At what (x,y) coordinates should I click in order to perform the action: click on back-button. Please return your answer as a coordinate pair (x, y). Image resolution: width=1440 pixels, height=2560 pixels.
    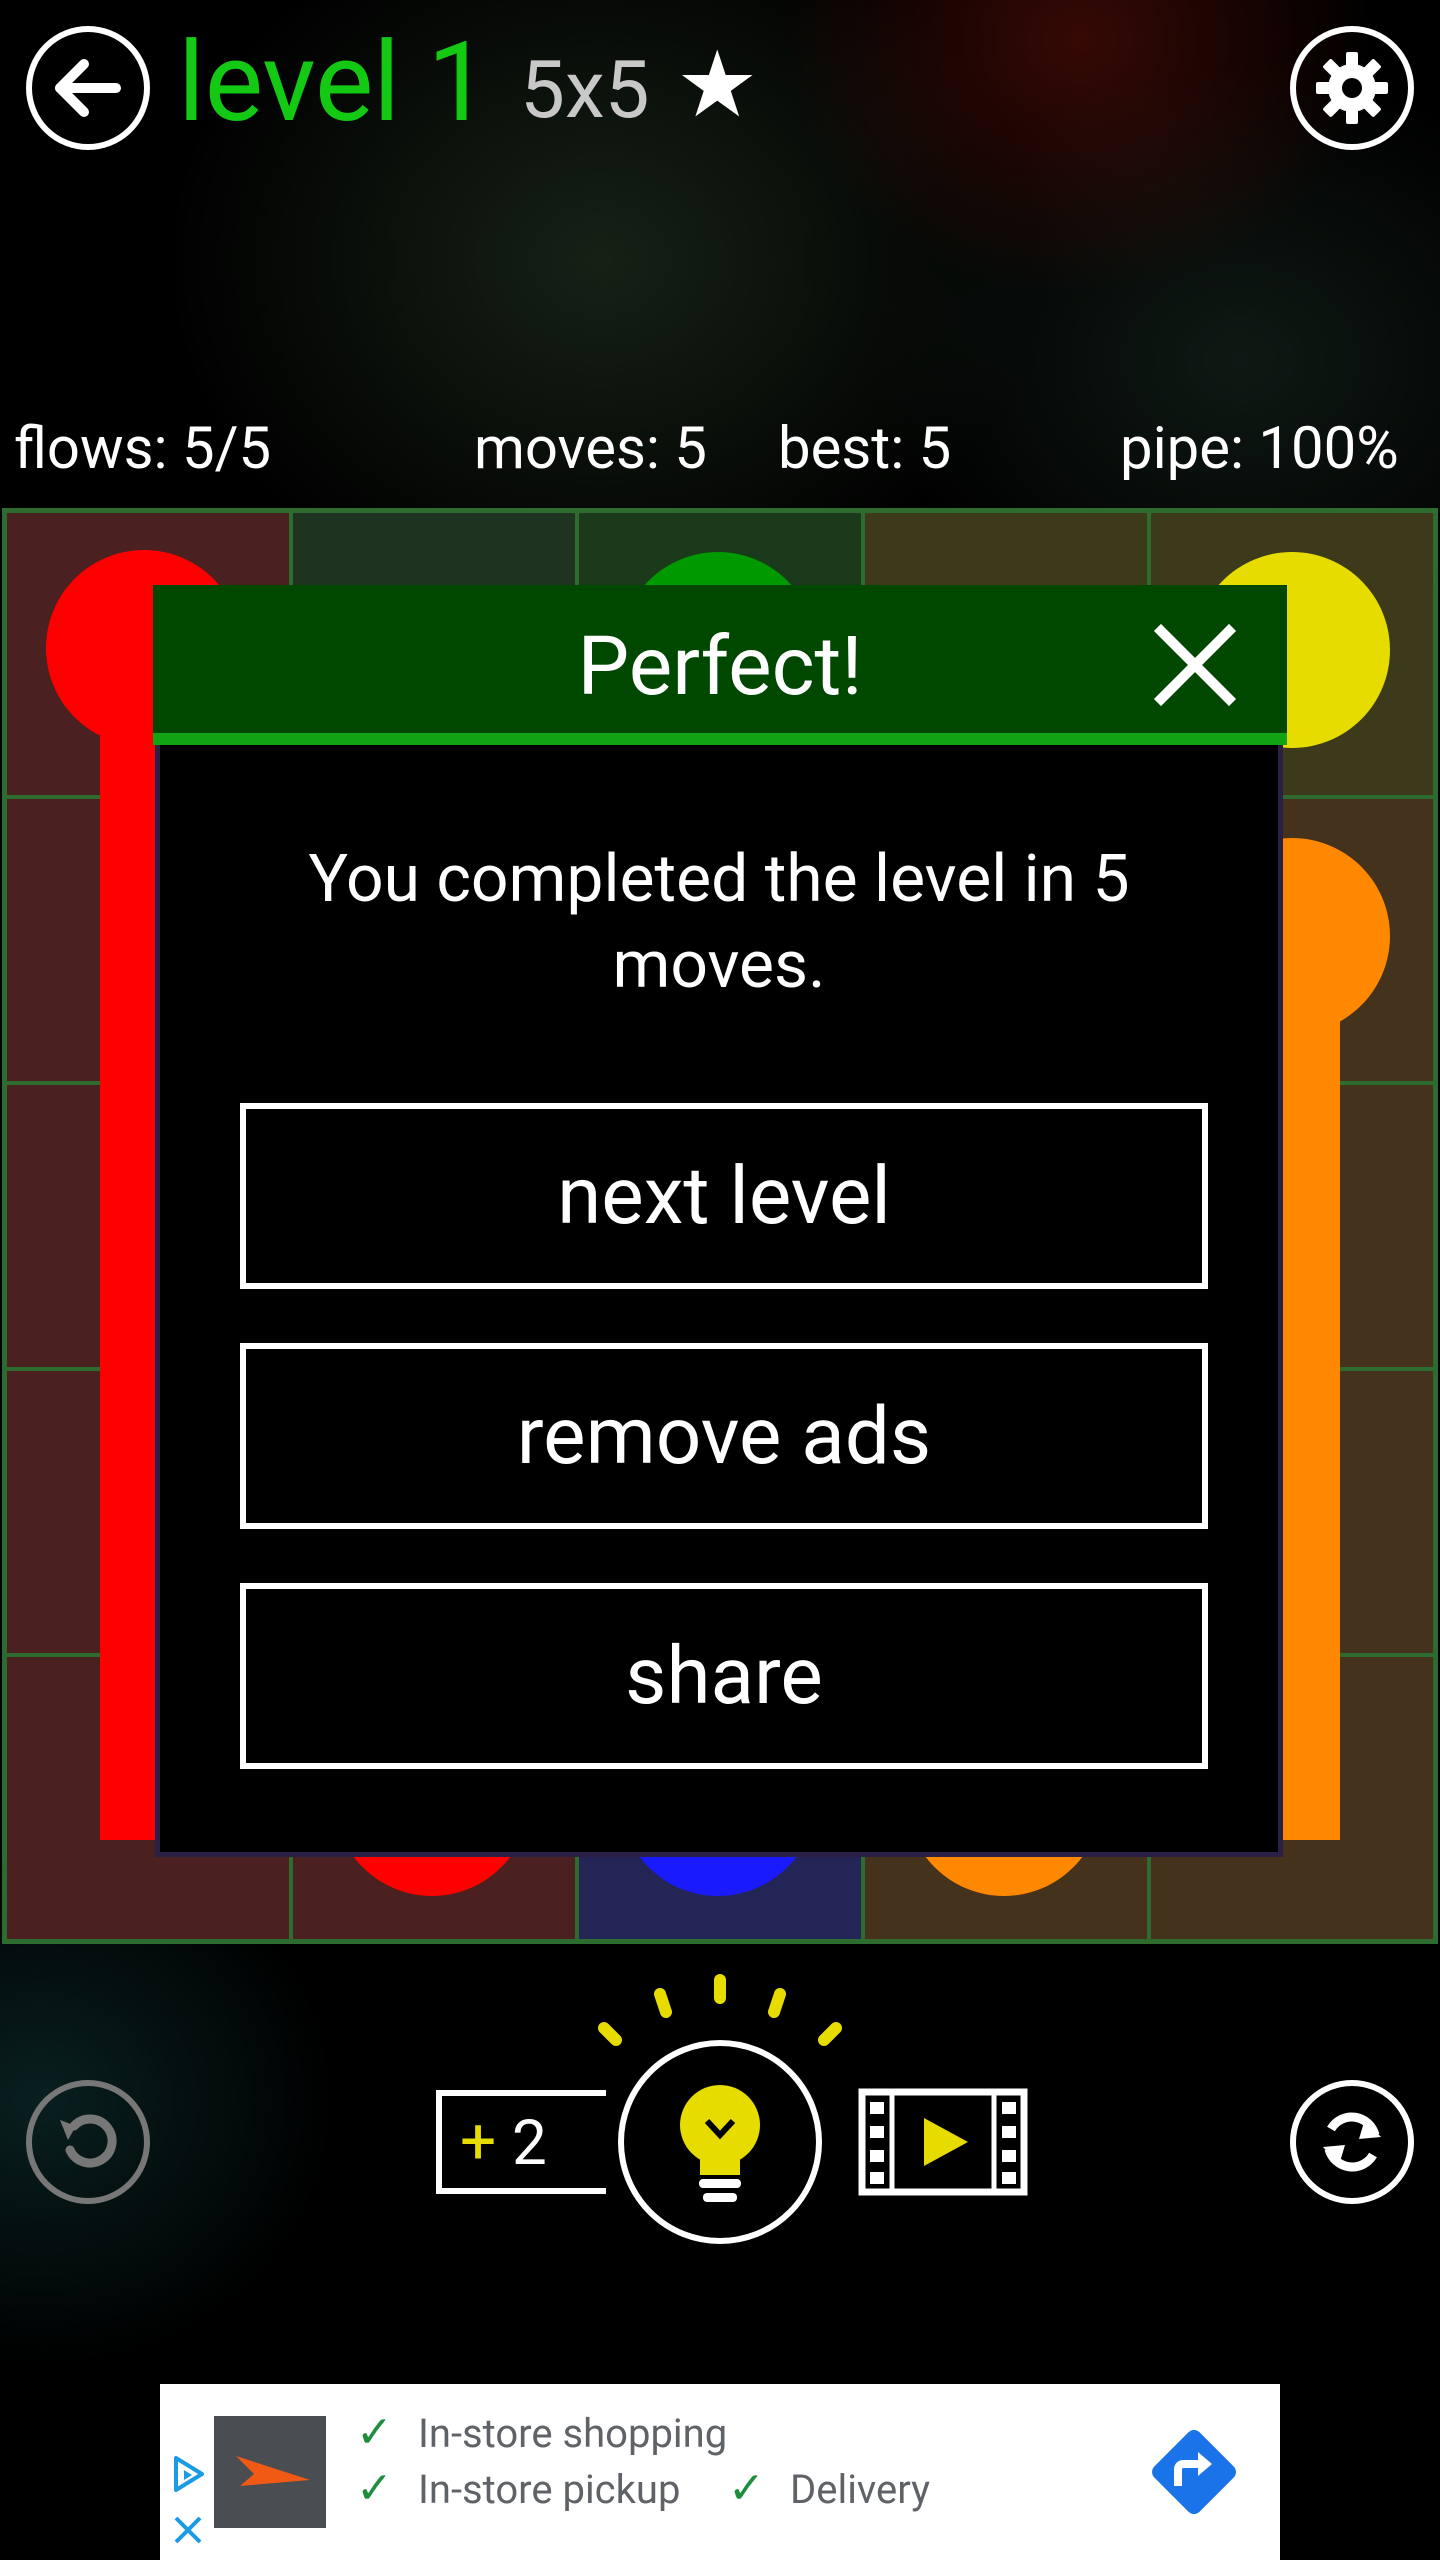
    Looking at the image, I should click on (88, 88).